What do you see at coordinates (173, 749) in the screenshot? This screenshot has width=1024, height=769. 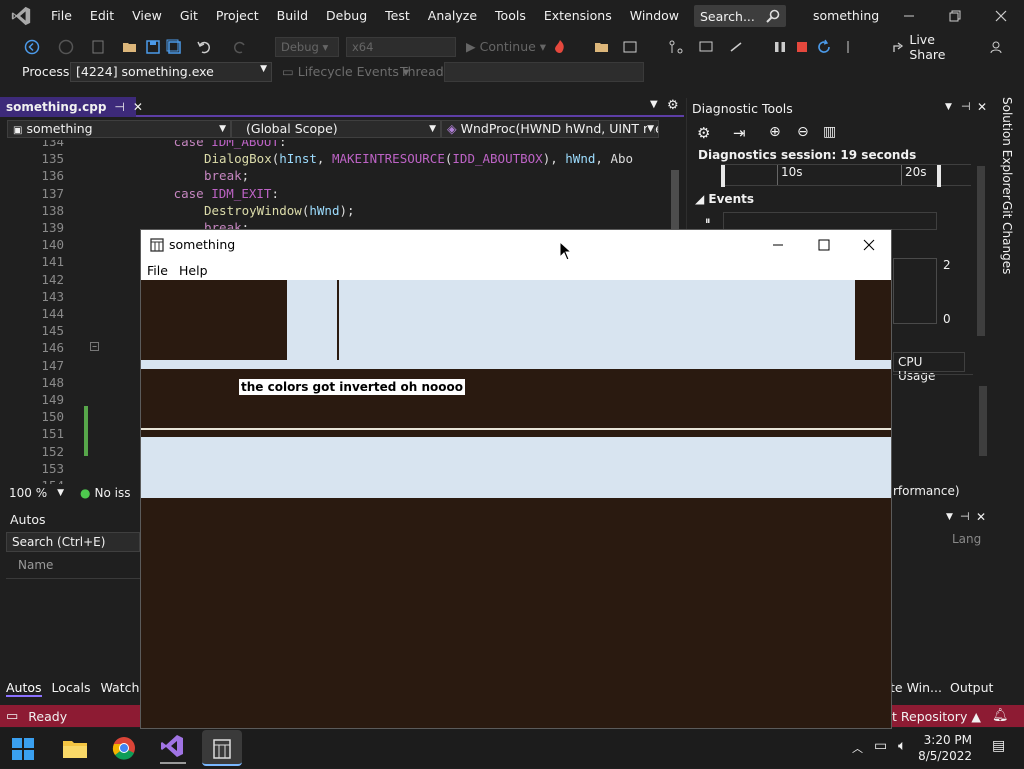 I see `visual-studio-icon` at bounding box center [173, 749].